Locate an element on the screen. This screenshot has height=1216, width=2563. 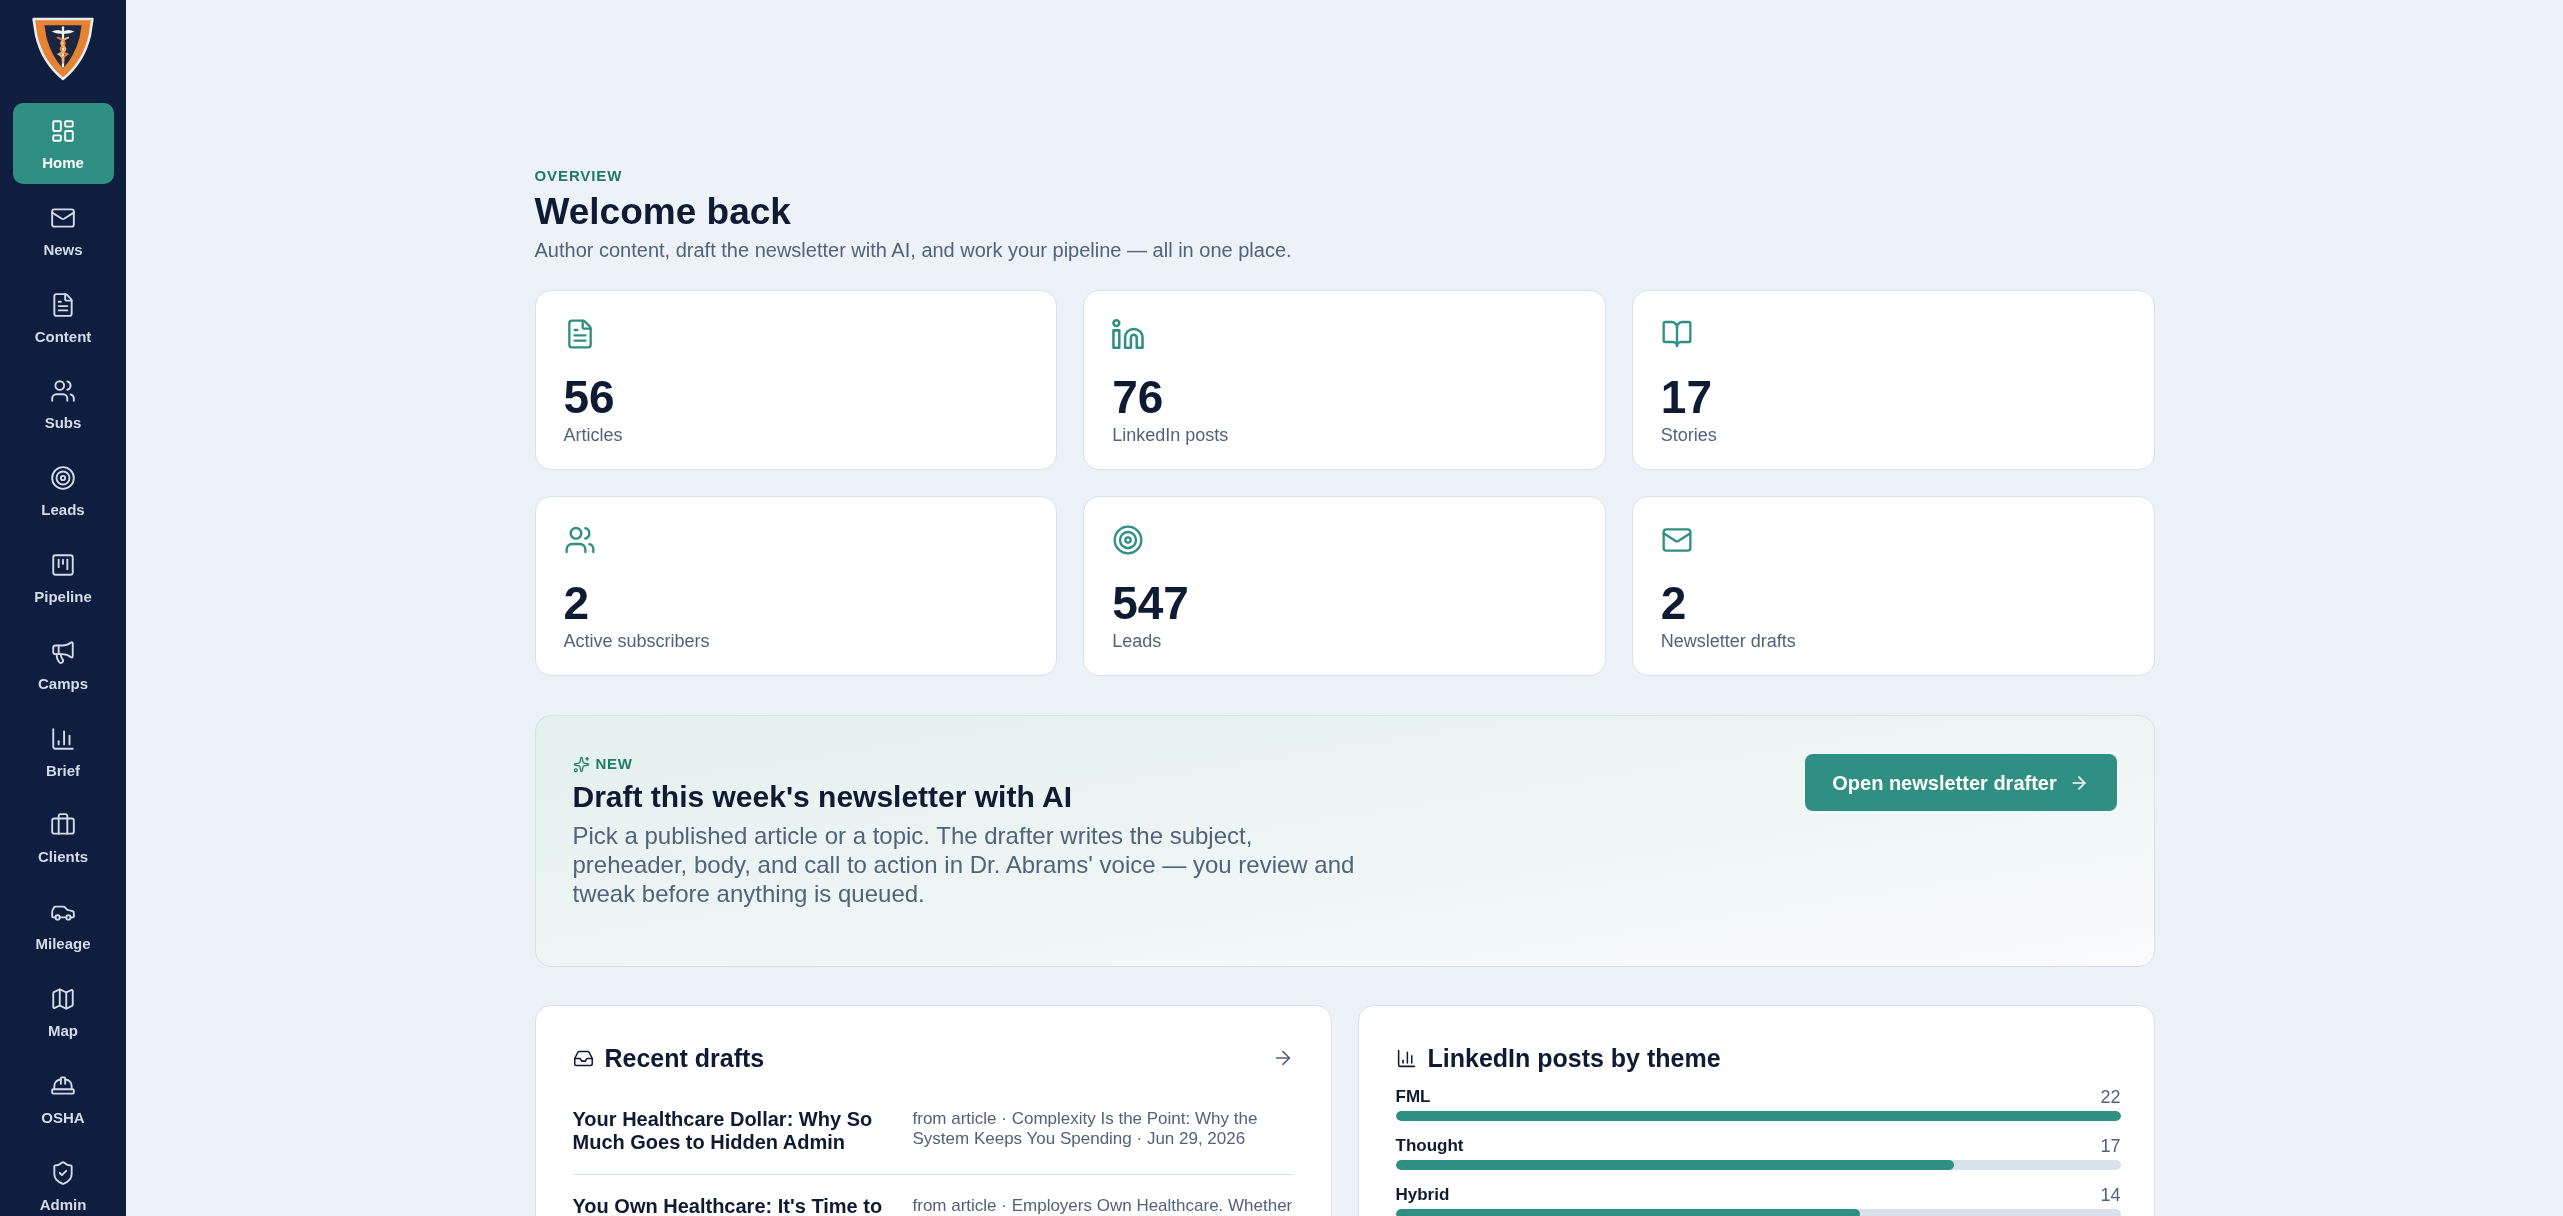
stat-label: Leads is located at coordinates (1137, 641).